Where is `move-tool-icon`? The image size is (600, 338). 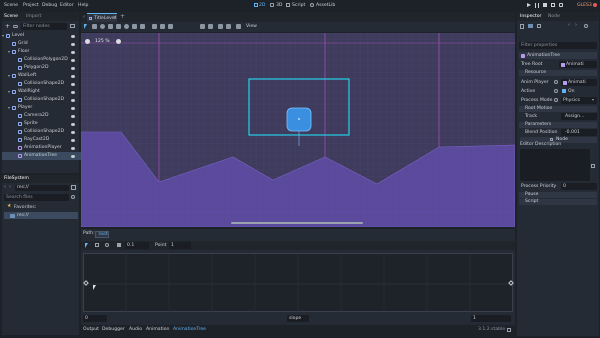
move-tool-icon is located at coordinates (94, 26).